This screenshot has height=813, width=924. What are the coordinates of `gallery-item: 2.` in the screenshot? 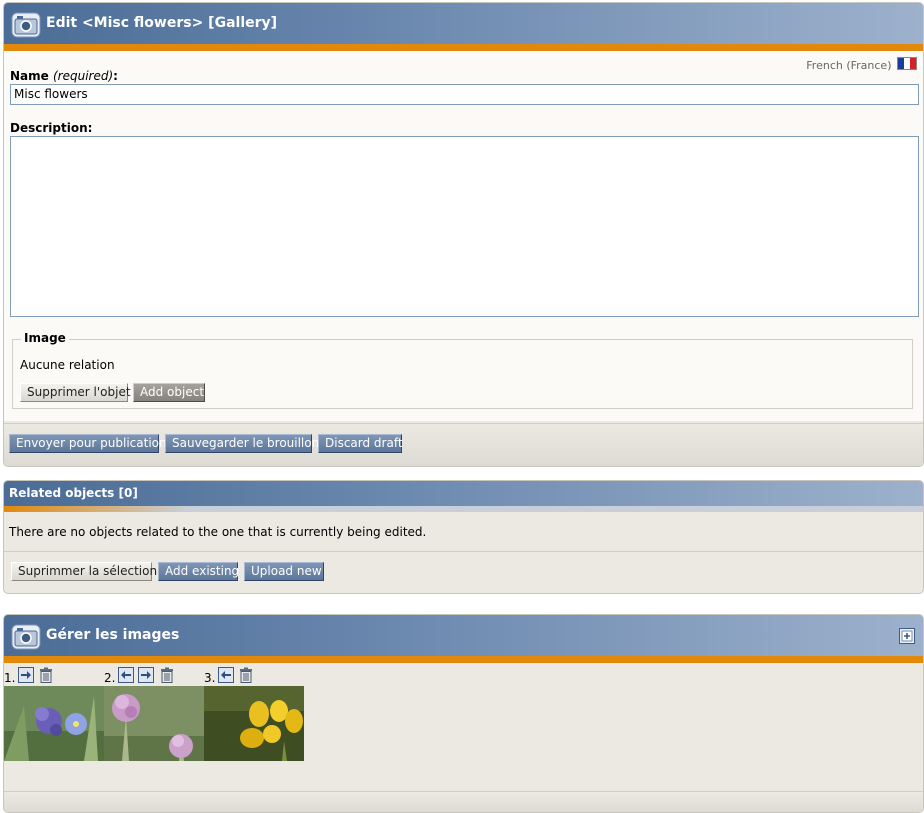 It's located at (154, 713).